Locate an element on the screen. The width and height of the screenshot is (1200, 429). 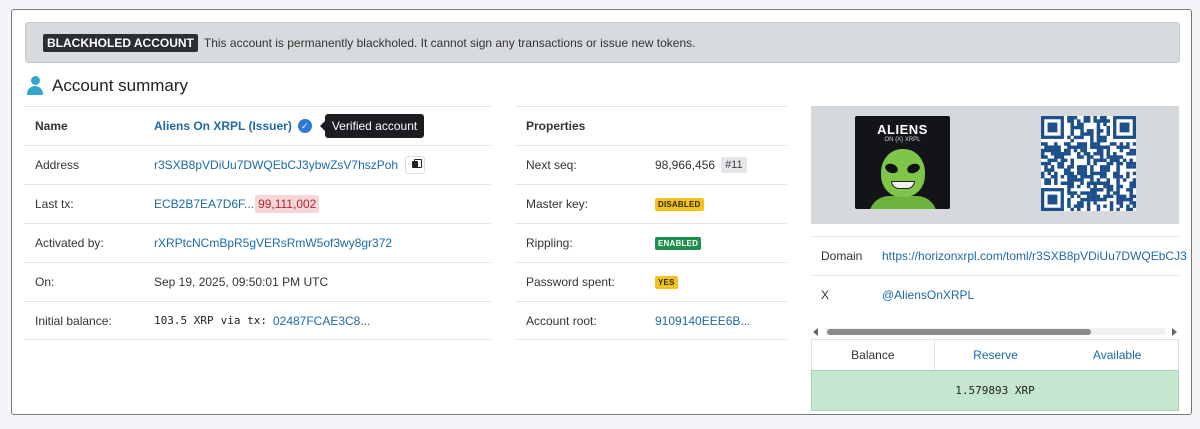
next-seq-label: Next seq: is located at coordinates (551, 165).